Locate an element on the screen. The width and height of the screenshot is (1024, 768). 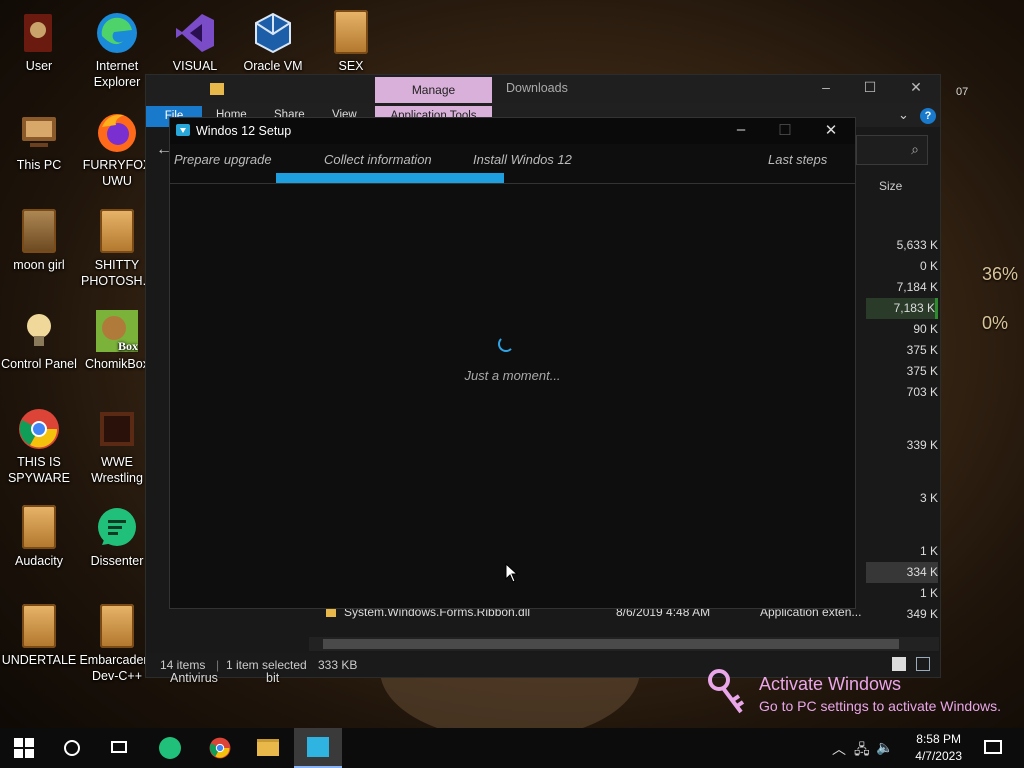
taskbar-file-explorer is located at coordinates (268, 748).